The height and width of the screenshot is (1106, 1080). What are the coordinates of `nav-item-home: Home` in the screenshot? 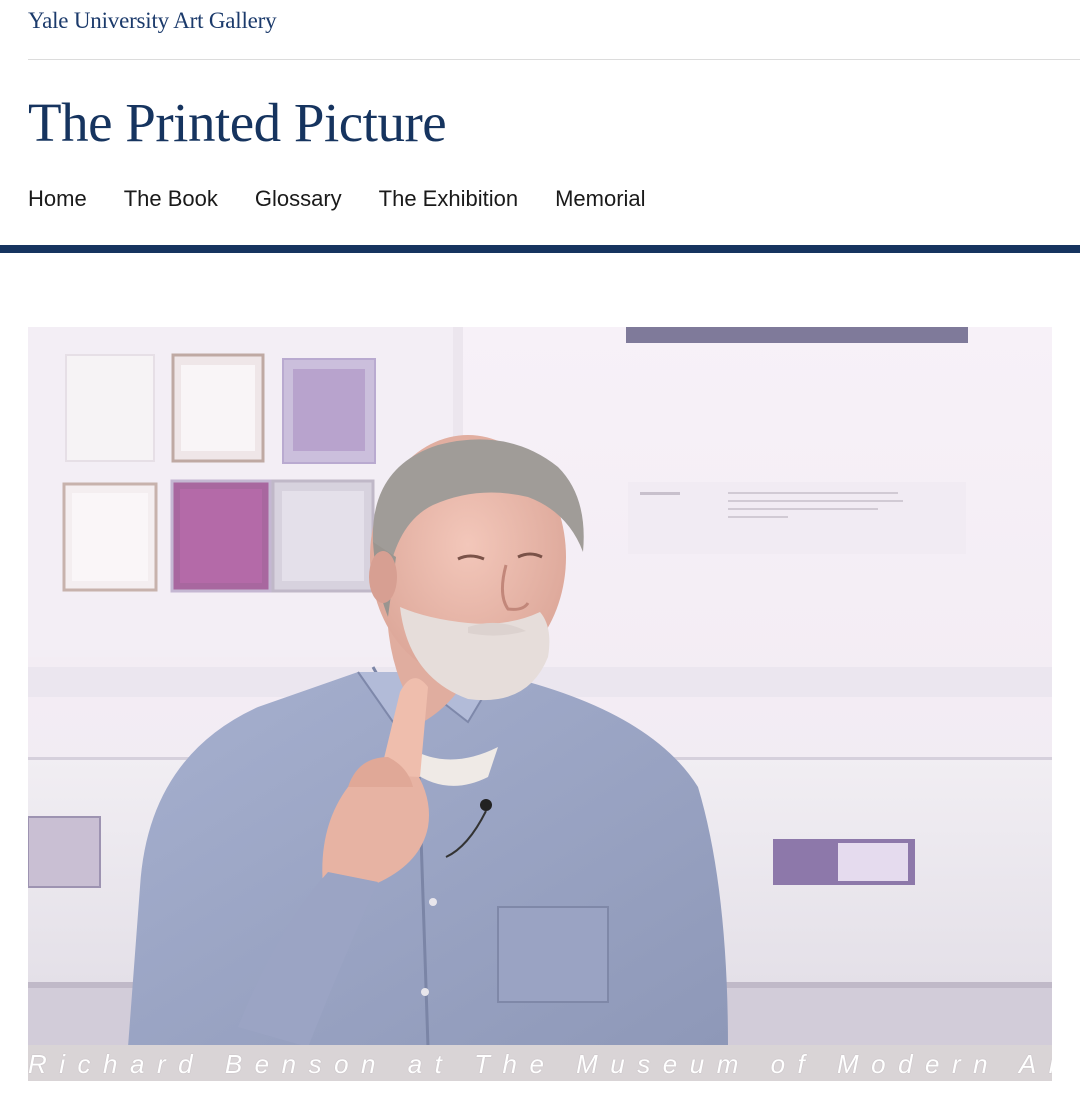 It's located at (57, 199).